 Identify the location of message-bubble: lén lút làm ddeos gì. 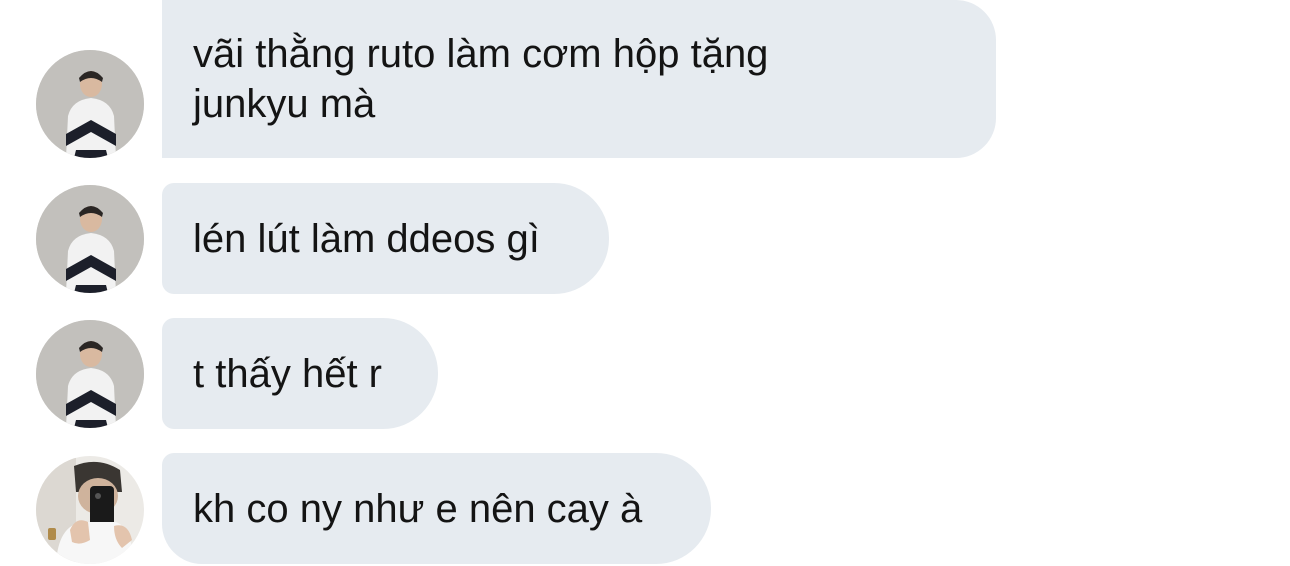
(385, 238).